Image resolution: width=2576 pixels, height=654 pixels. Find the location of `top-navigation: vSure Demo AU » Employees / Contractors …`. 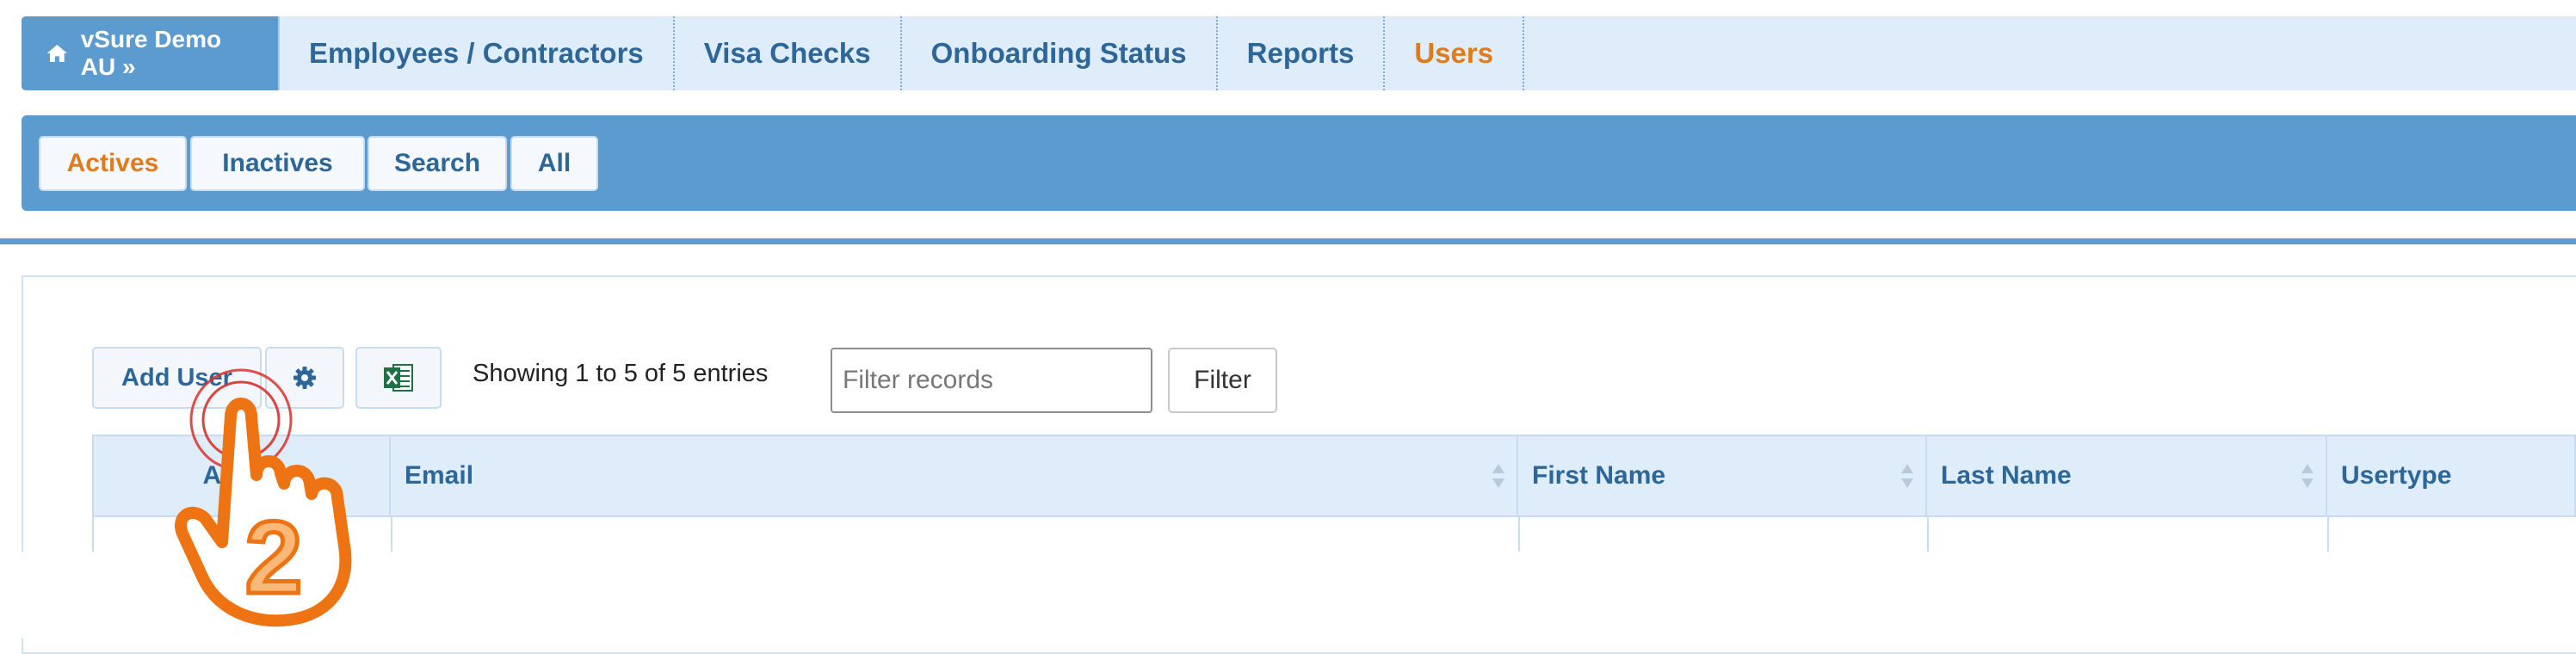

top-navigation: vSure Demo AU » Employees / Contractors … is located at coordinates (1299, 53).